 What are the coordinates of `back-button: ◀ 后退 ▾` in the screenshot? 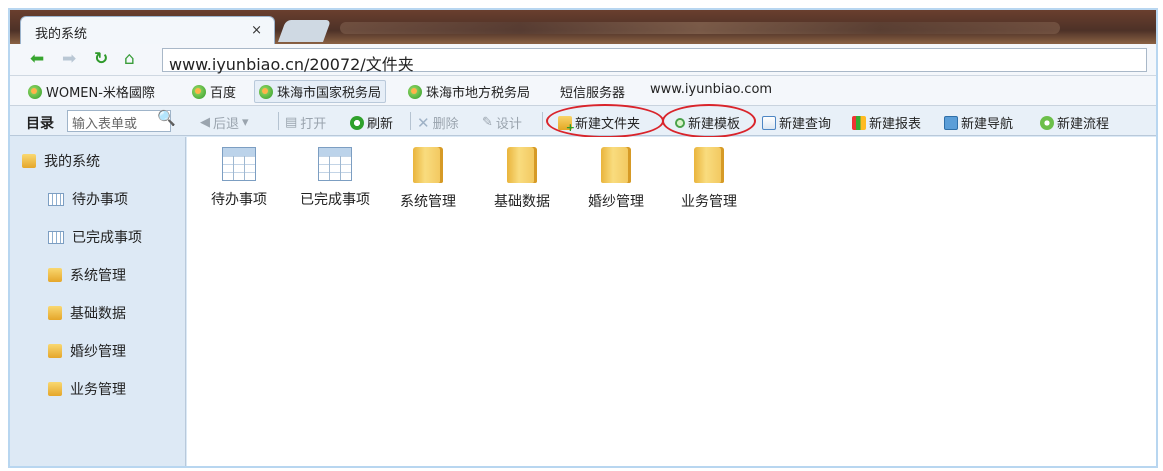 It's located at (224, 122).